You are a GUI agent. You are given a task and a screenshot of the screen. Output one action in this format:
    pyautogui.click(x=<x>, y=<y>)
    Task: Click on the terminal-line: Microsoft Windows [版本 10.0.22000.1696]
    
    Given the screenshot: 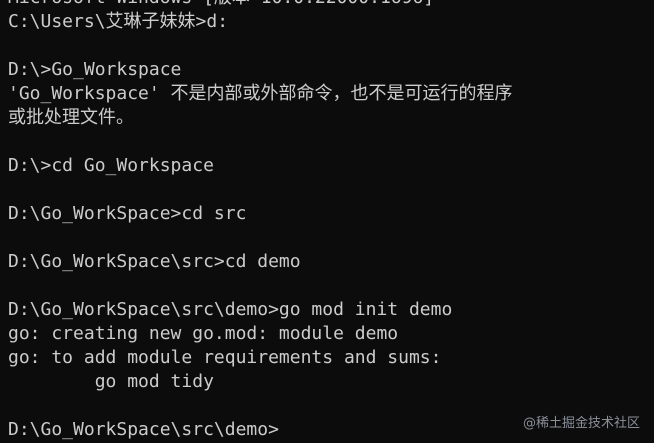 What is the action you would take?
    pyautogui.click(x=331, y=5)
    